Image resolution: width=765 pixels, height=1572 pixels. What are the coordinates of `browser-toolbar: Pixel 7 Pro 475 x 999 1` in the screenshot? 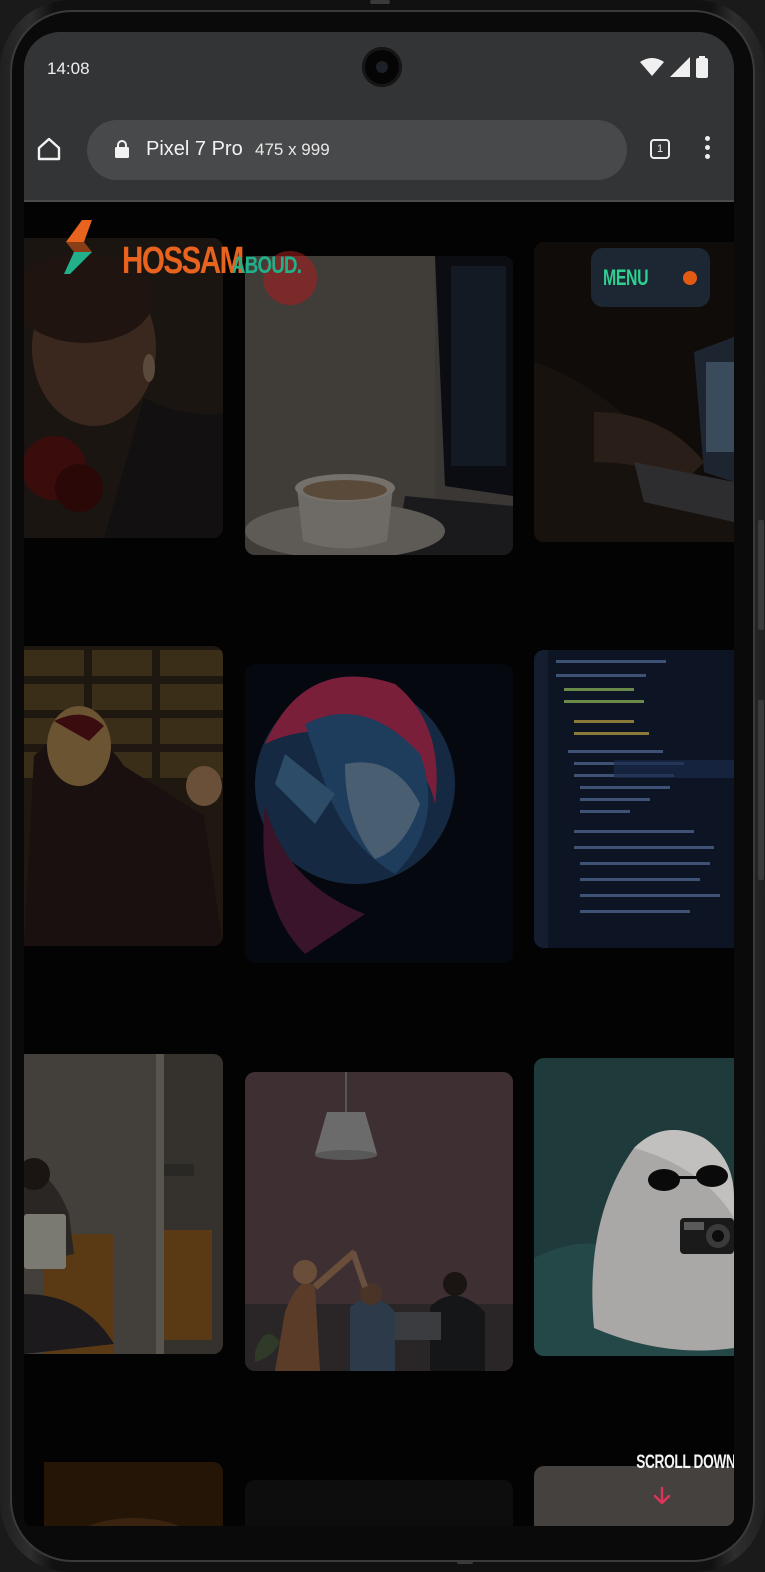 It's located at (379, 155).